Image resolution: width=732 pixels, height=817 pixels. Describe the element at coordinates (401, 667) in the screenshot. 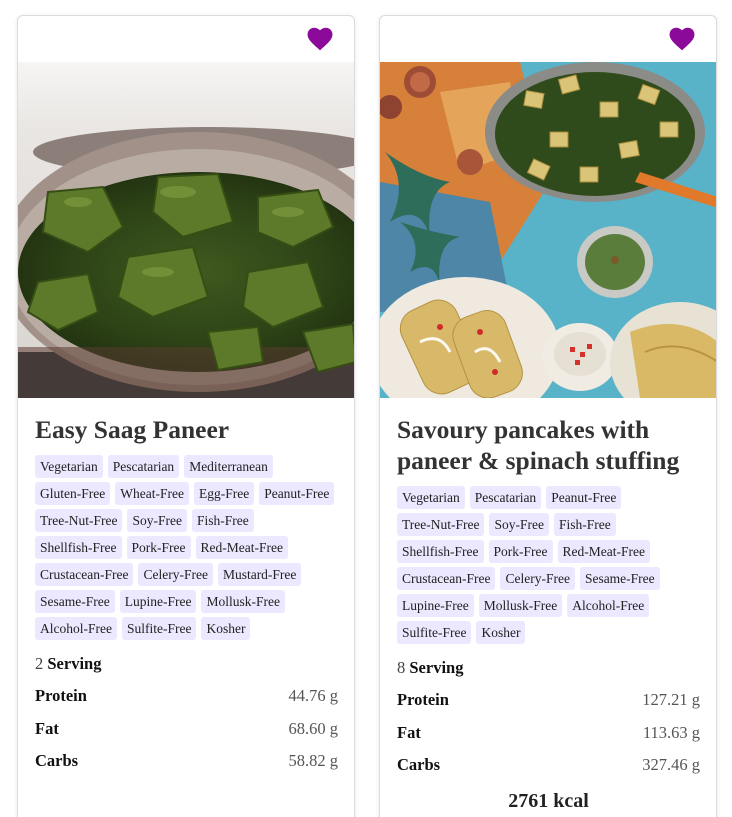

I see `serving-number: 8` at that location.